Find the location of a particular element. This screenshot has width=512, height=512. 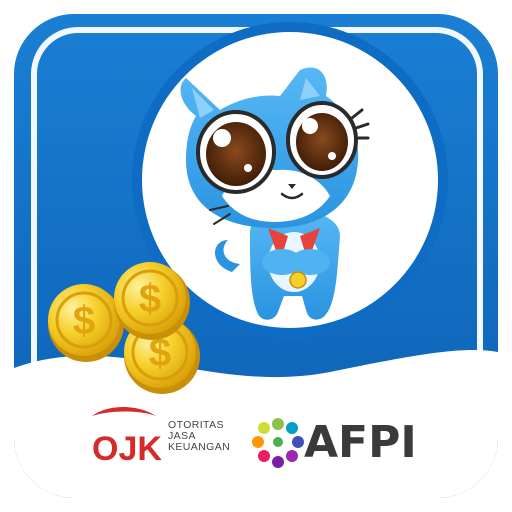

afpi-wordmark: AFPI is located at coordinates (360, 442).